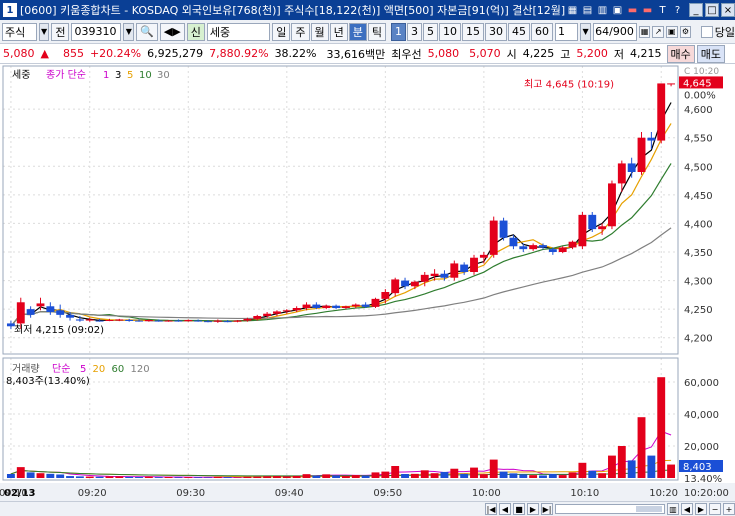 The width and height of the screenshot is (735, 516). I want to click on x-axis-label: 09:40, so click(289, 493).